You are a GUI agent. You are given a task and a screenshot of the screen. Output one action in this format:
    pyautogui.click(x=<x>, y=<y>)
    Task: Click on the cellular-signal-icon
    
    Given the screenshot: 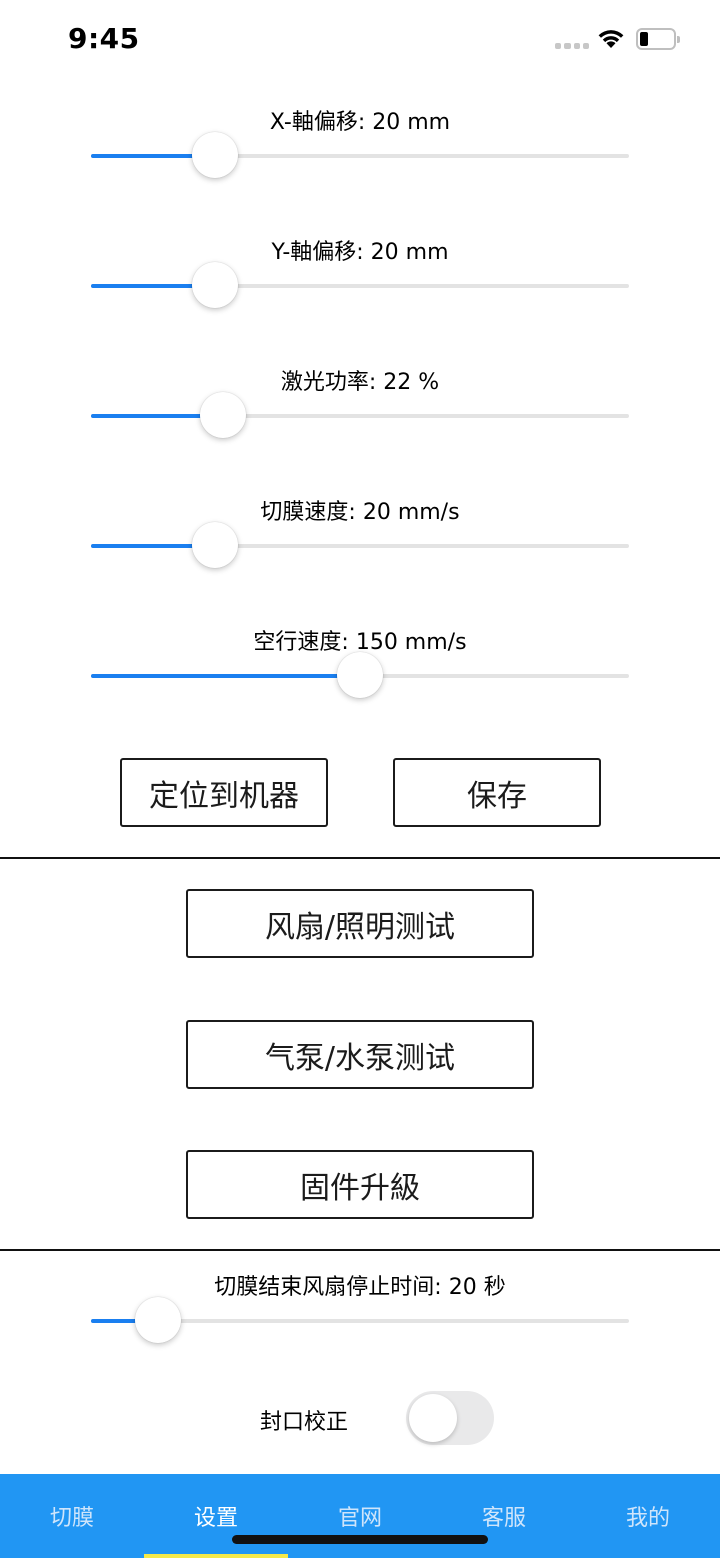 What is the action you would take?
    pyautogui.click(x=572, y=46)
    